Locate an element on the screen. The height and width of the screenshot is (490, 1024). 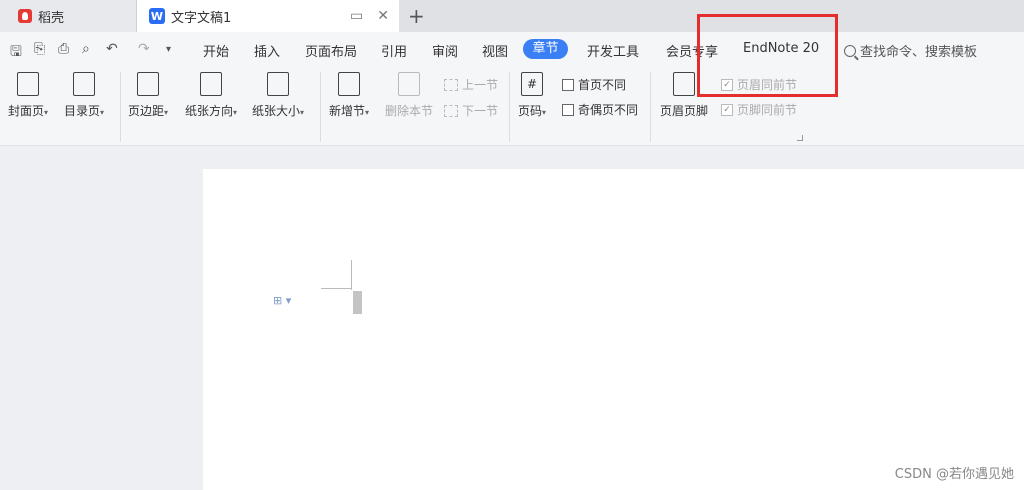
menu-view: 视图 is located at coordinates (495, 50).